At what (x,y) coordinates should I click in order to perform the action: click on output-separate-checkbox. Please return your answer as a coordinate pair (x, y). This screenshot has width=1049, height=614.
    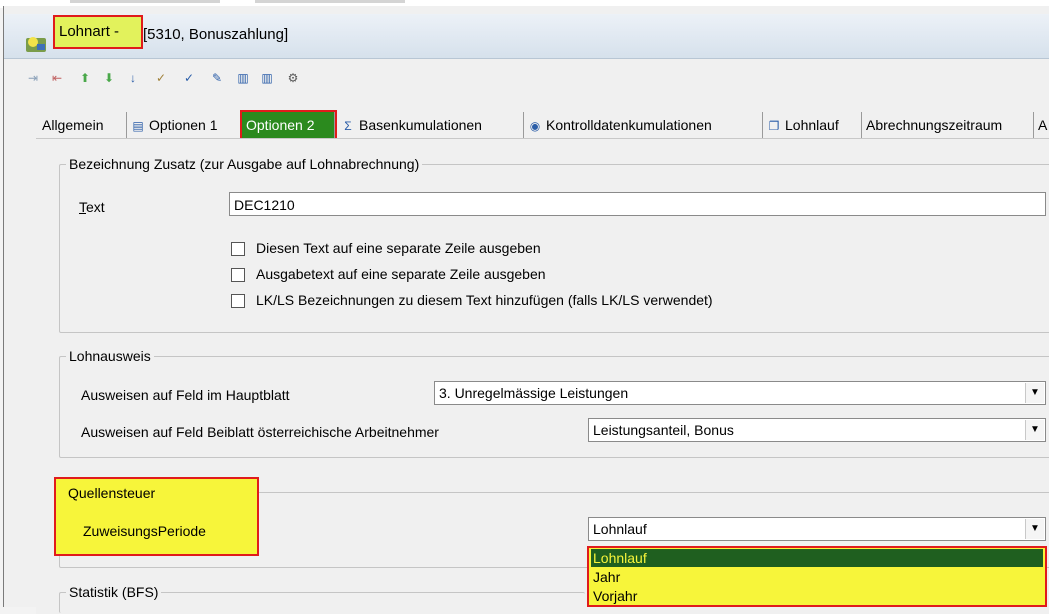
    Looking at the image, I should click on (238, 275).